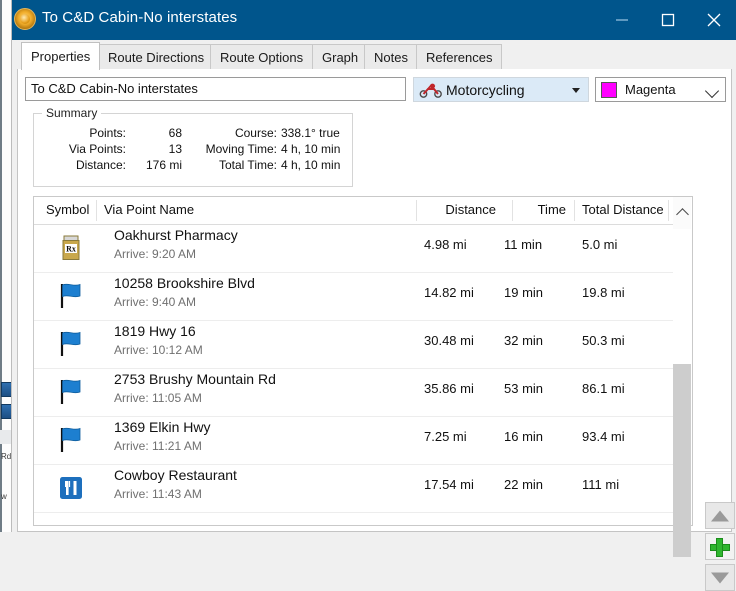  I want to click on column-header-symbol: Symbol, so click(67, 210).